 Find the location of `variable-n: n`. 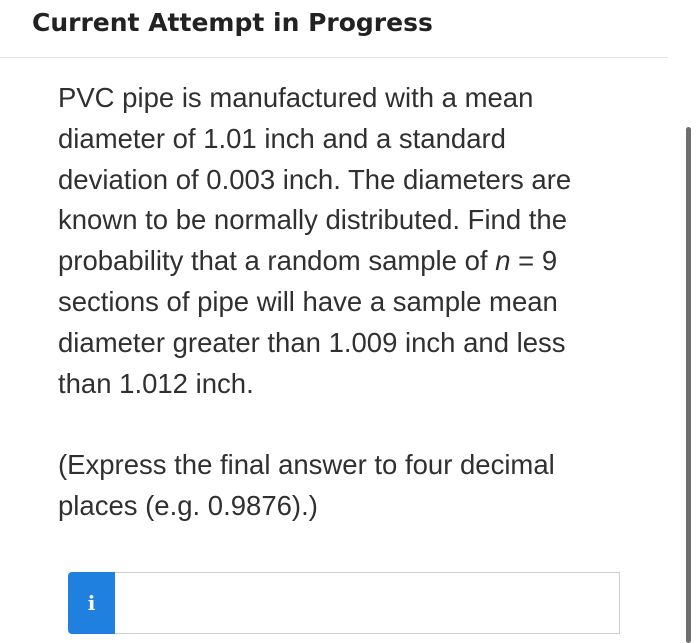

variable-n: n is located at coordinates (503, 261).